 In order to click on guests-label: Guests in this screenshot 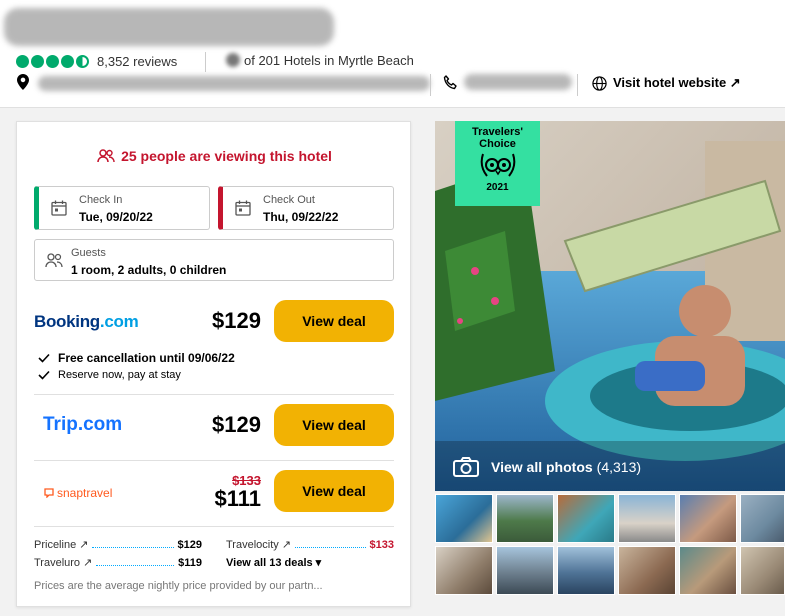, I will do `click(88, 253)`.